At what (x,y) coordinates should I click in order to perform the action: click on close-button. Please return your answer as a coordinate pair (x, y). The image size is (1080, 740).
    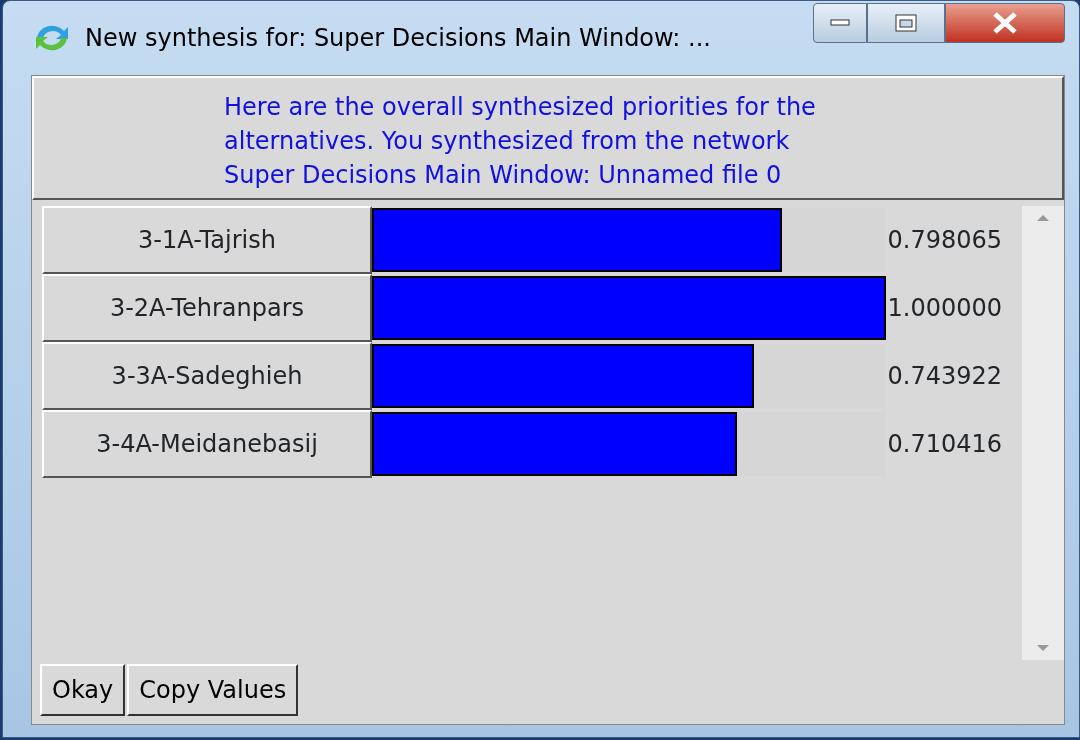
    Looking at the image, I should click on (1005, 23).